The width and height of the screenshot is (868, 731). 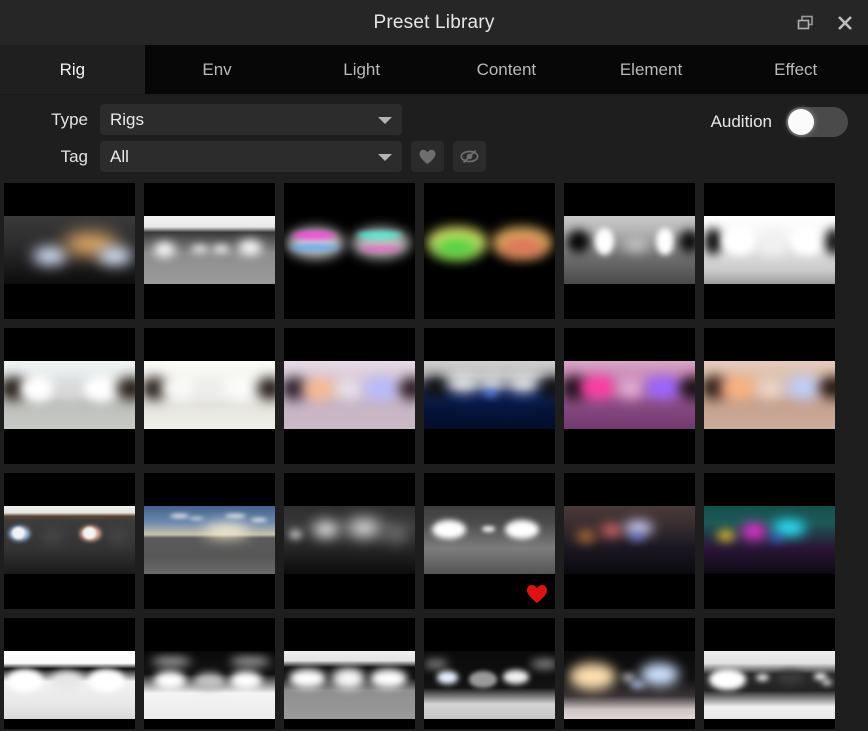 What do you see at coordinates (69, 119) in the screenshot?
I see `type-label: Type` at bounding box center [69, 119].